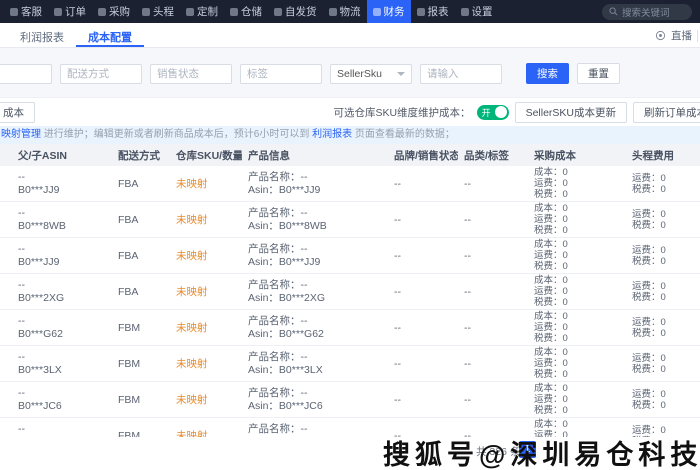 The width and height of the screenshot is (700, 470). I want to click on nav-item-5: 仓储, so click(246, 11).